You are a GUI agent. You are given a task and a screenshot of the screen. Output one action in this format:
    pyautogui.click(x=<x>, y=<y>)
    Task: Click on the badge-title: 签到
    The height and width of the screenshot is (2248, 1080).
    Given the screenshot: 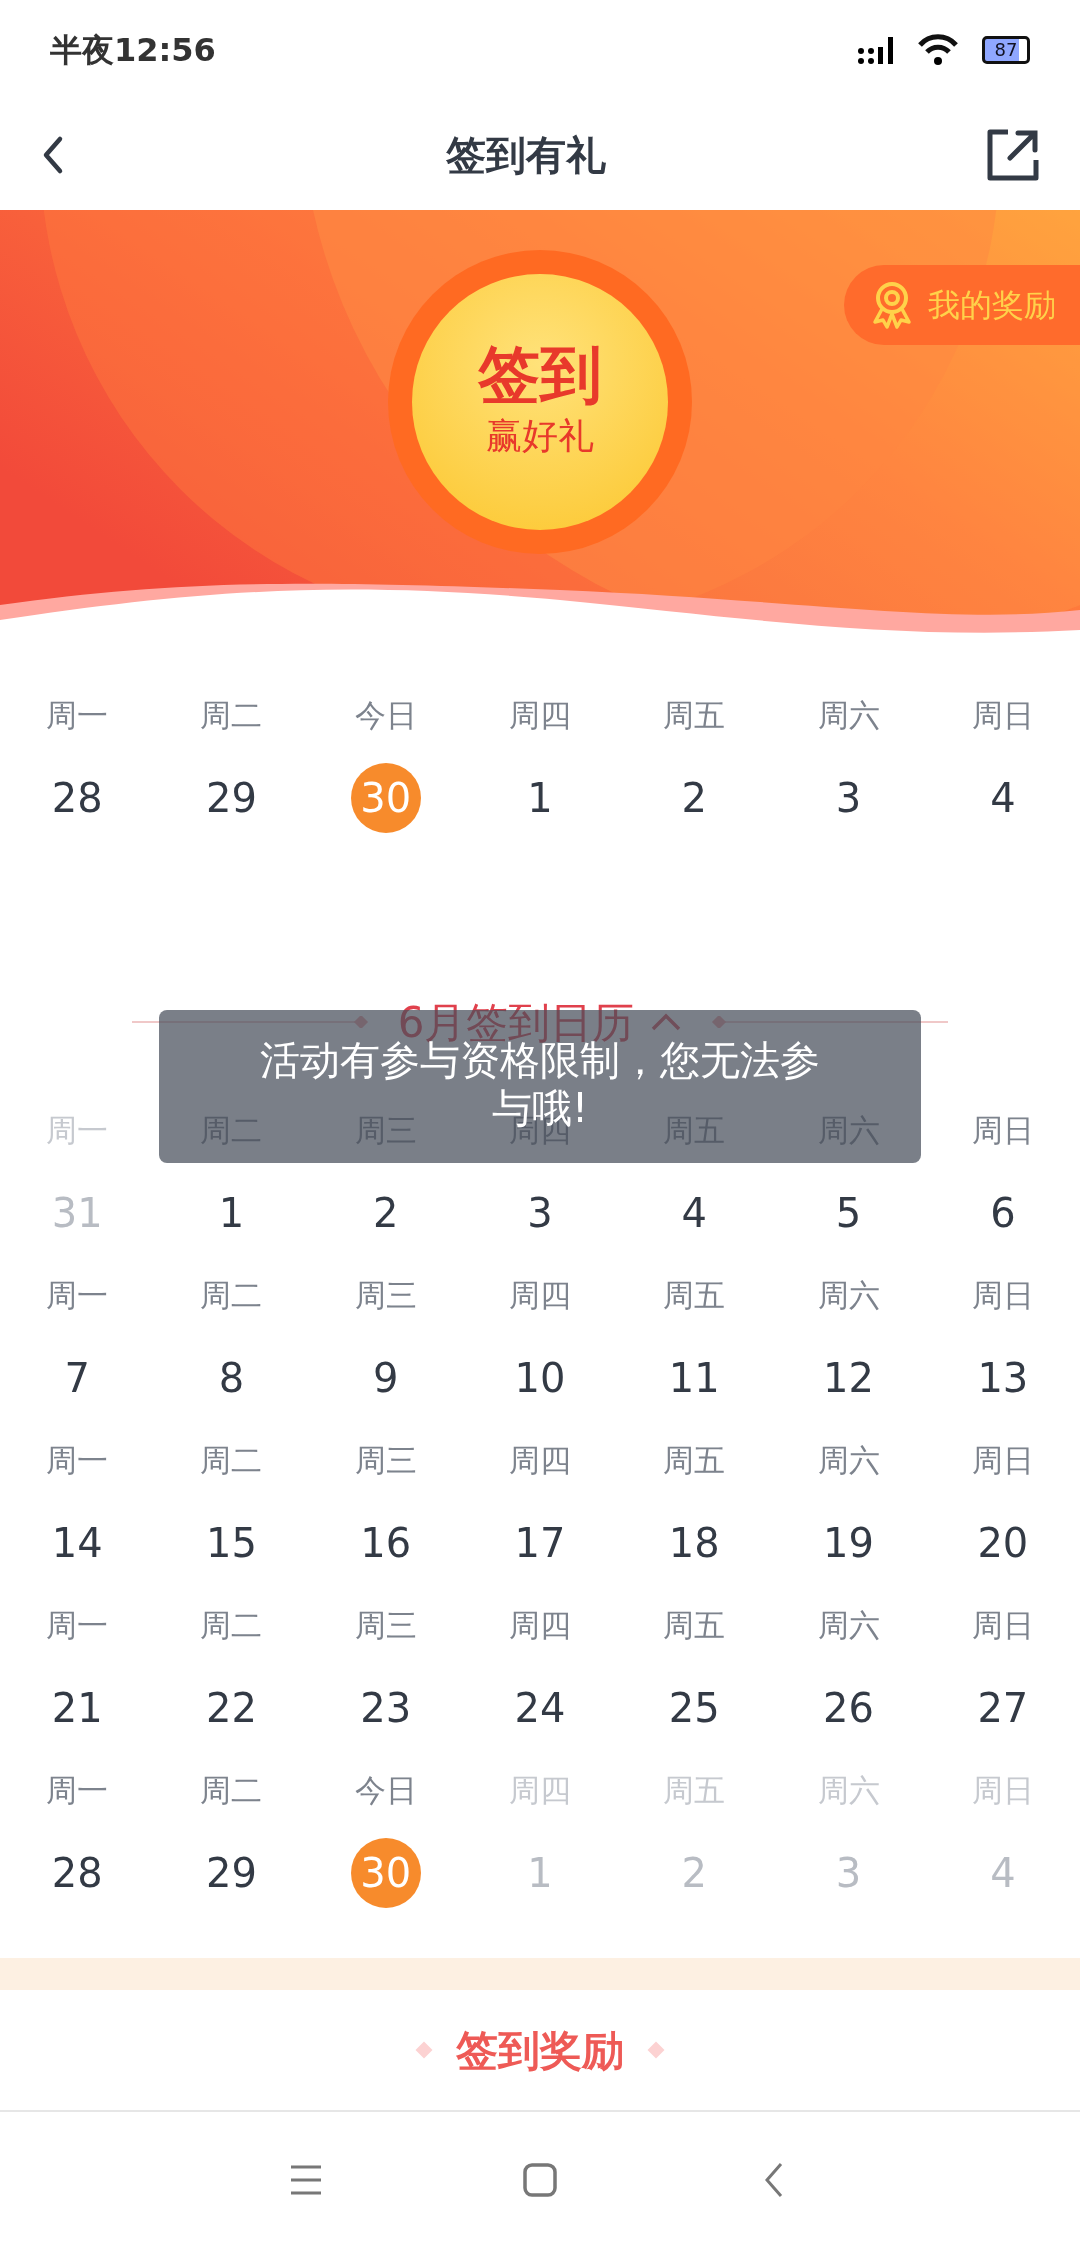 What is the action you would take?
    pyautogui.click(x=540, y=375)
    